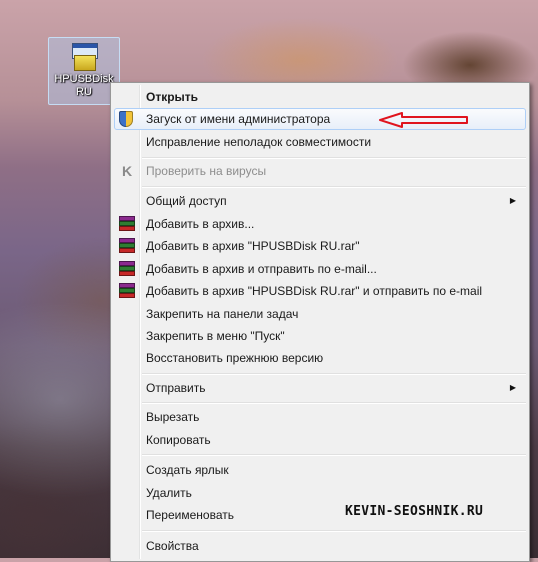  What do you see at coordinates (423, 120) in the screenshot?
I see `annotation-arrow` at bounding box center [423, 120].